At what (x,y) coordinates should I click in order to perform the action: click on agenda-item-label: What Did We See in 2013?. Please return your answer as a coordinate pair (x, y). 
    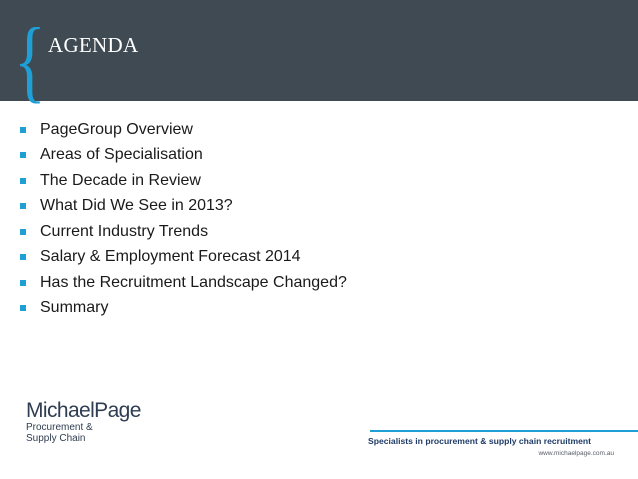
    Looking at the image, I should click on (136, 206).